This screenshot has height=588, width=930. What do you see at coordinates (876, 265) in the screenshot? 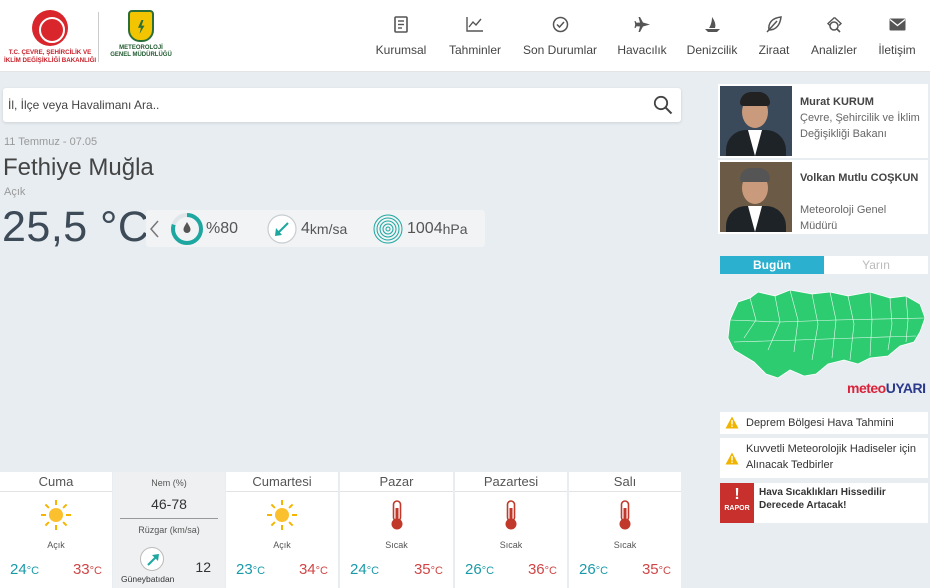
I see `tab-tomorrow: Yarın` at bounding box center [876, 265].